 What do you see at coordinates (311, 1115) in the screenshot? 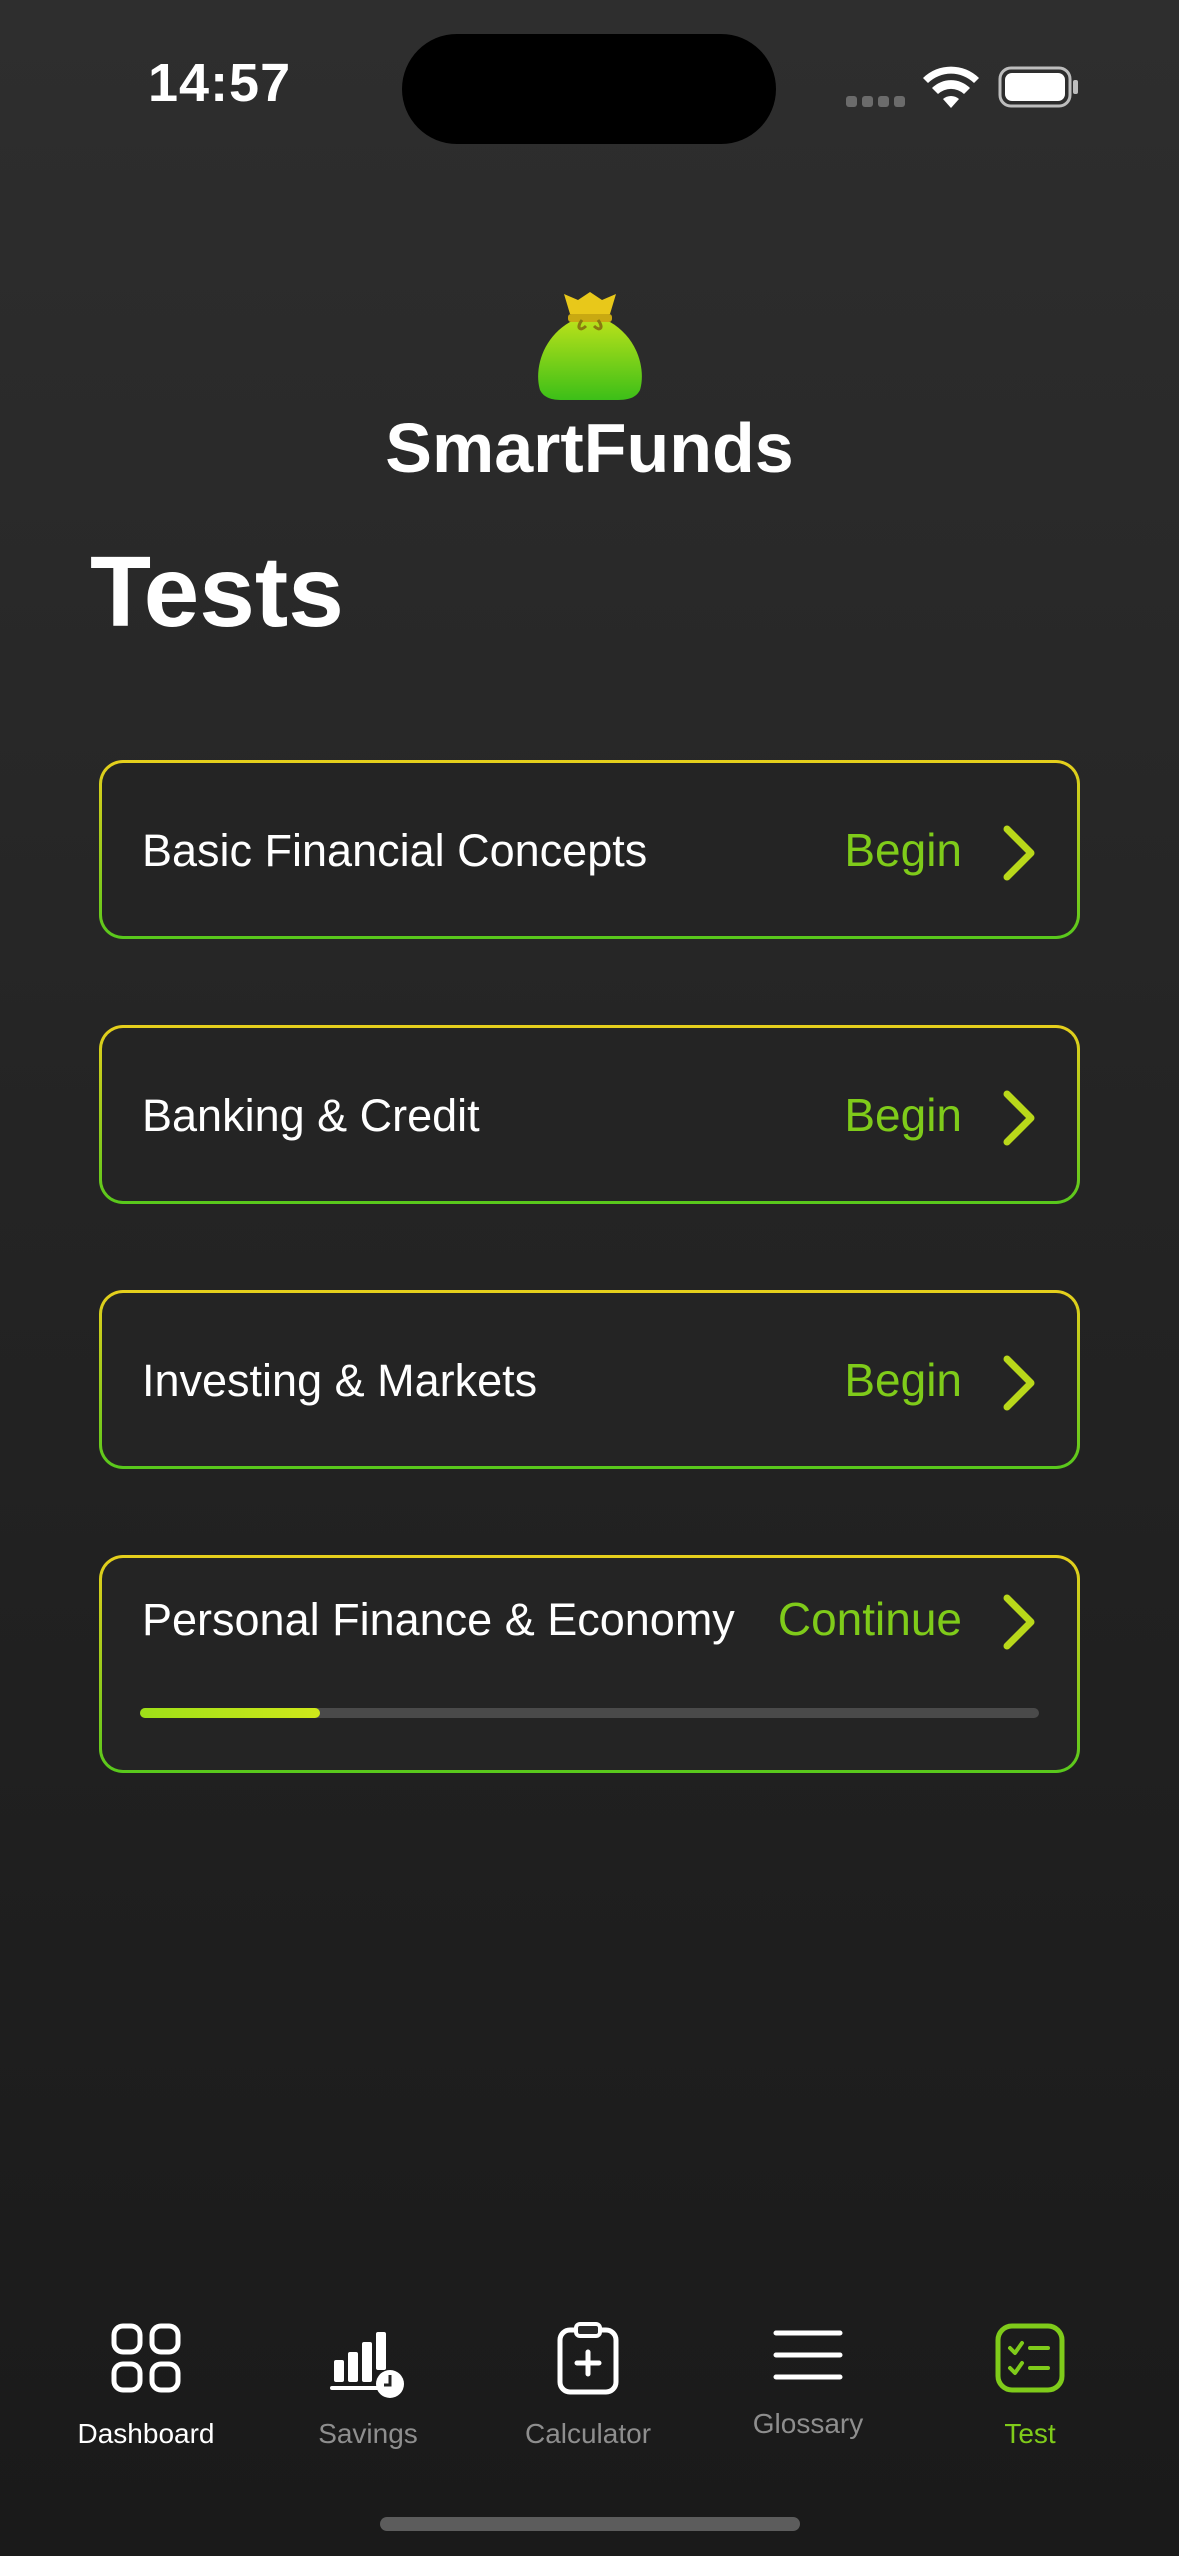
I see `test-title: Banking & Credit` at bounding box center [311, 1115].